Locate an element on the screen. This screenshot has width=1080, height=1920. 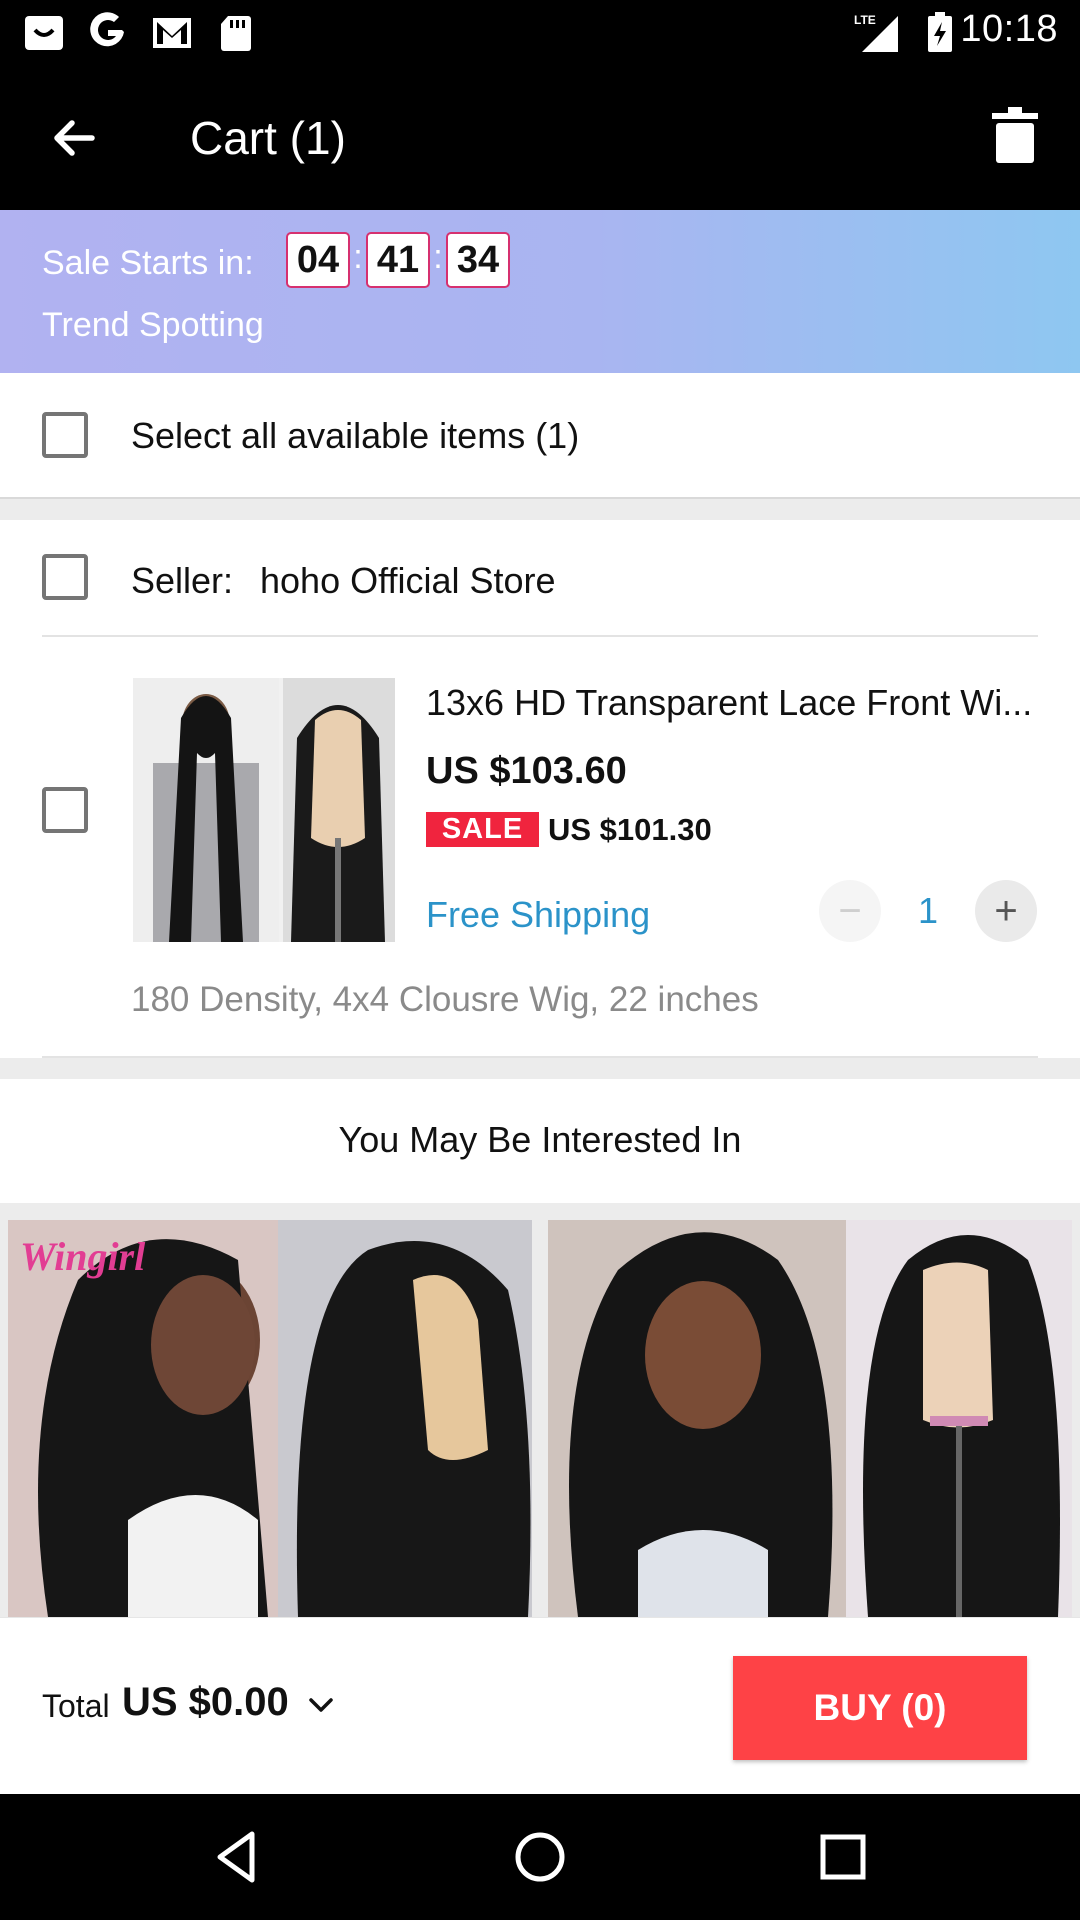
seller-label: Seller: is located at coordinates (182, 580).